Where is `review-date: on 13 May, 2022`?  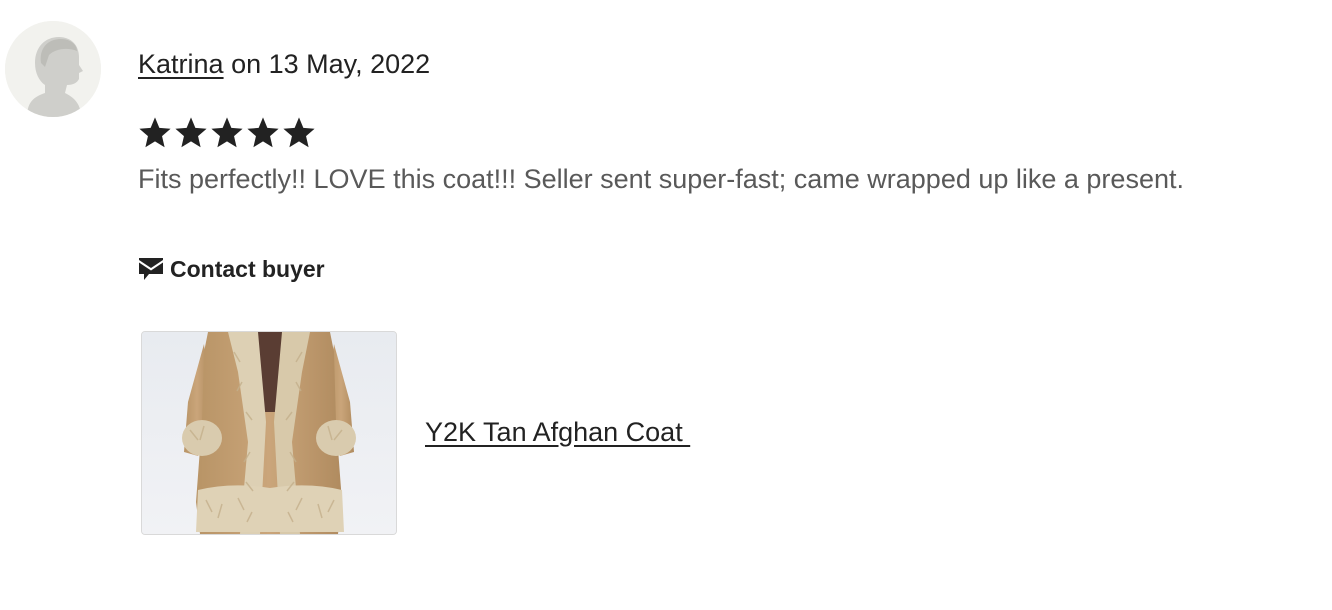
review-date: on 13 May, 2022 is located at coordinates (327, 64).